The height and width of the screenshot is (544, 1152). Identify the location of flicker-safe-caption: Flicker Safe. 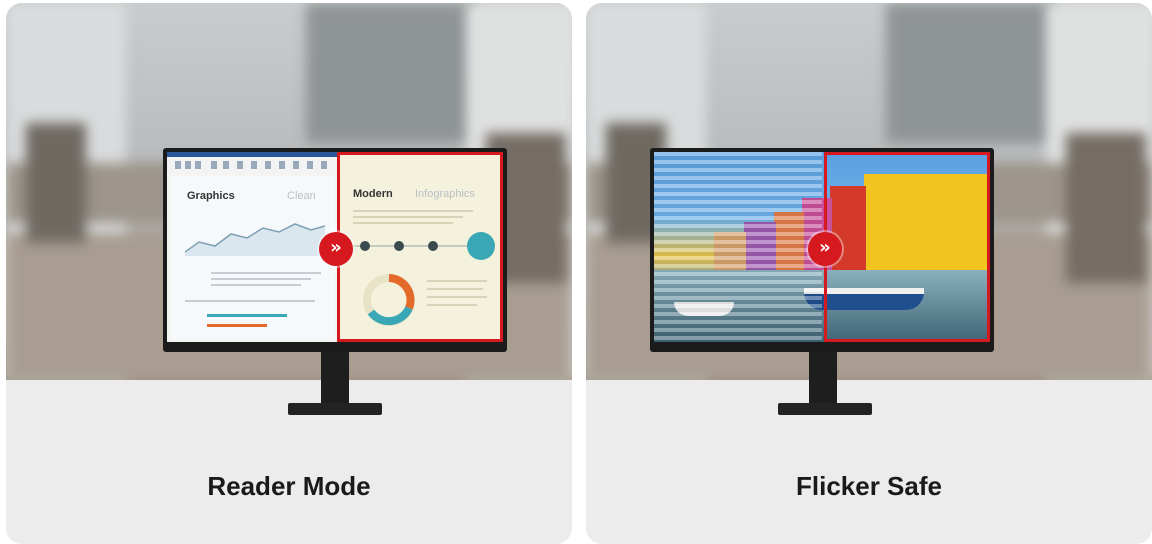
(869, 486).